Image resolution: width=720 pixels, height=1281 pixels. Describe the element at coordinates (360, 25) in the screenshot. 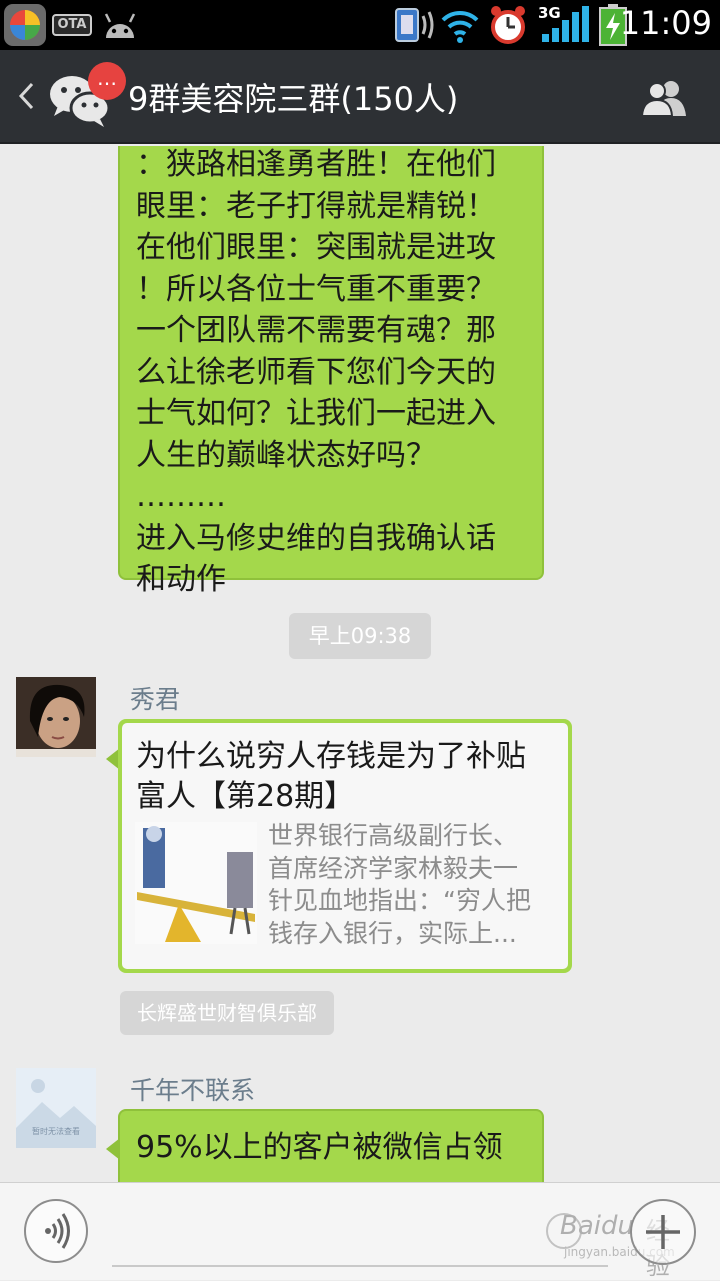

I see `status-bar: OTA 3G 11:09` at that location.